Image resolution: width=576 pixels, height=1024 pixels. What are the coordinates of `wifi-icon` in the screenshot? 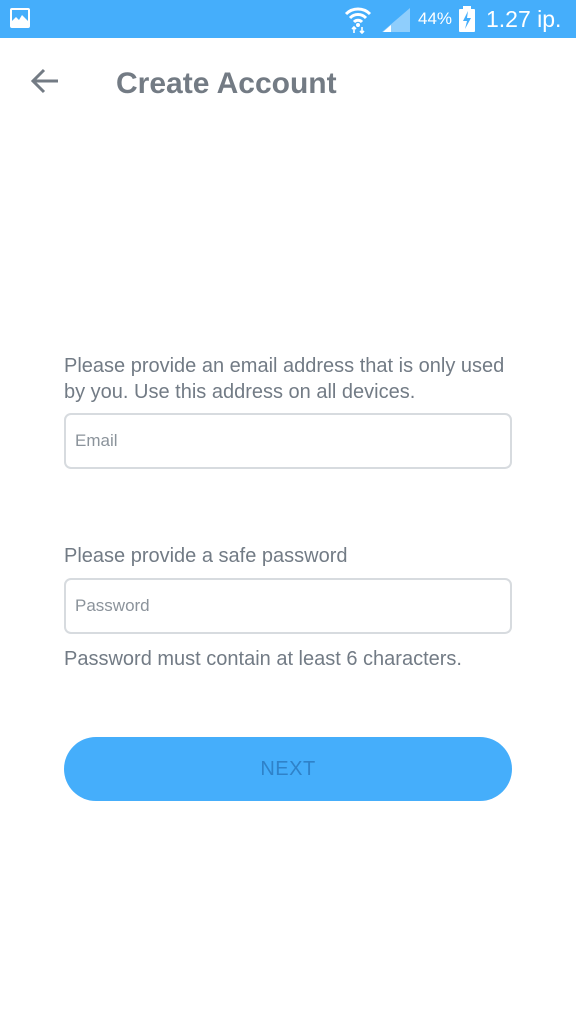 It's located at (358, 21).